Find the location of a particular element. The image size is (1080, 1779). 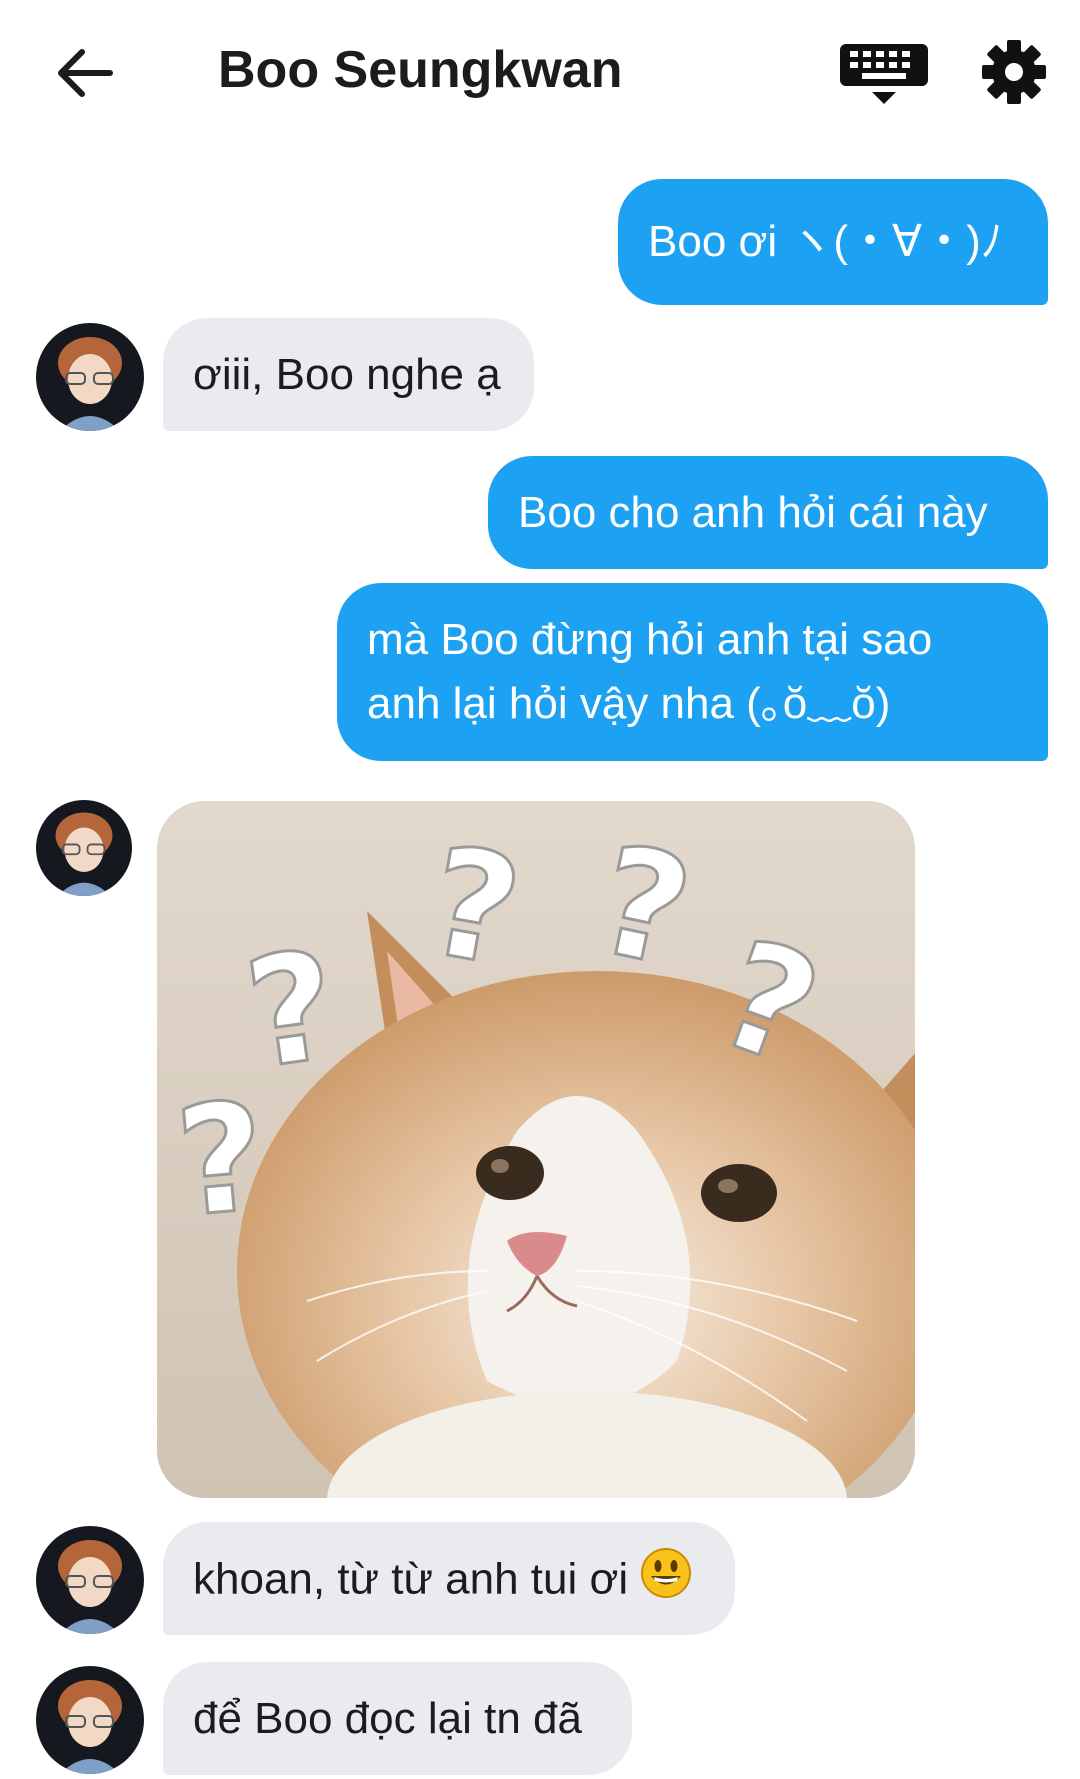

settings-button is located at coordinates (1014, 72).